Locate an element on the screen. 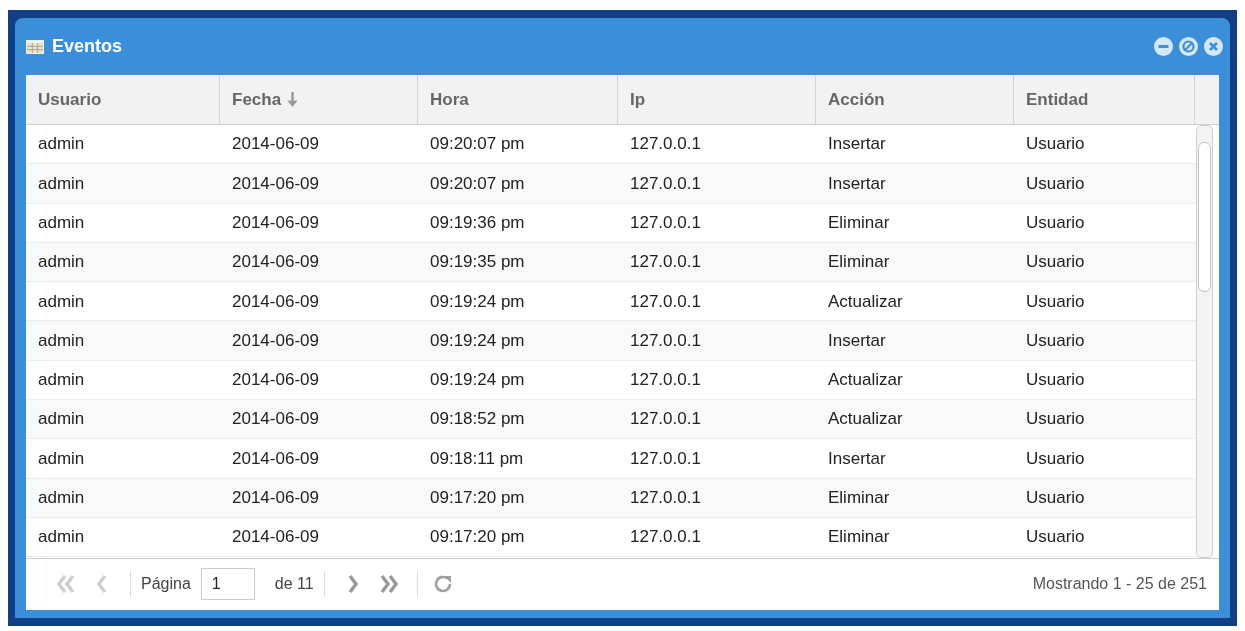 This screenshot has width=1245, height=631. column-header: Entidad is located at coordinates (1057, 99).